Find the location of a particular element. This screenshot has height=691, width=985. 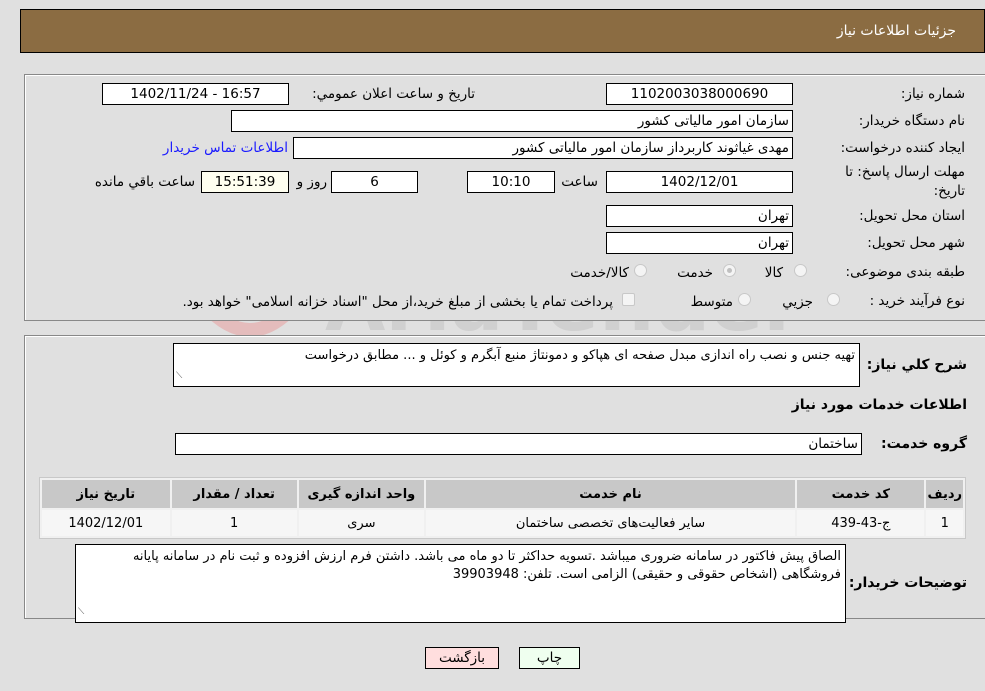

buyer-contact-link: اطلاعات تماس خريدار is located at coordinates (225, 148).